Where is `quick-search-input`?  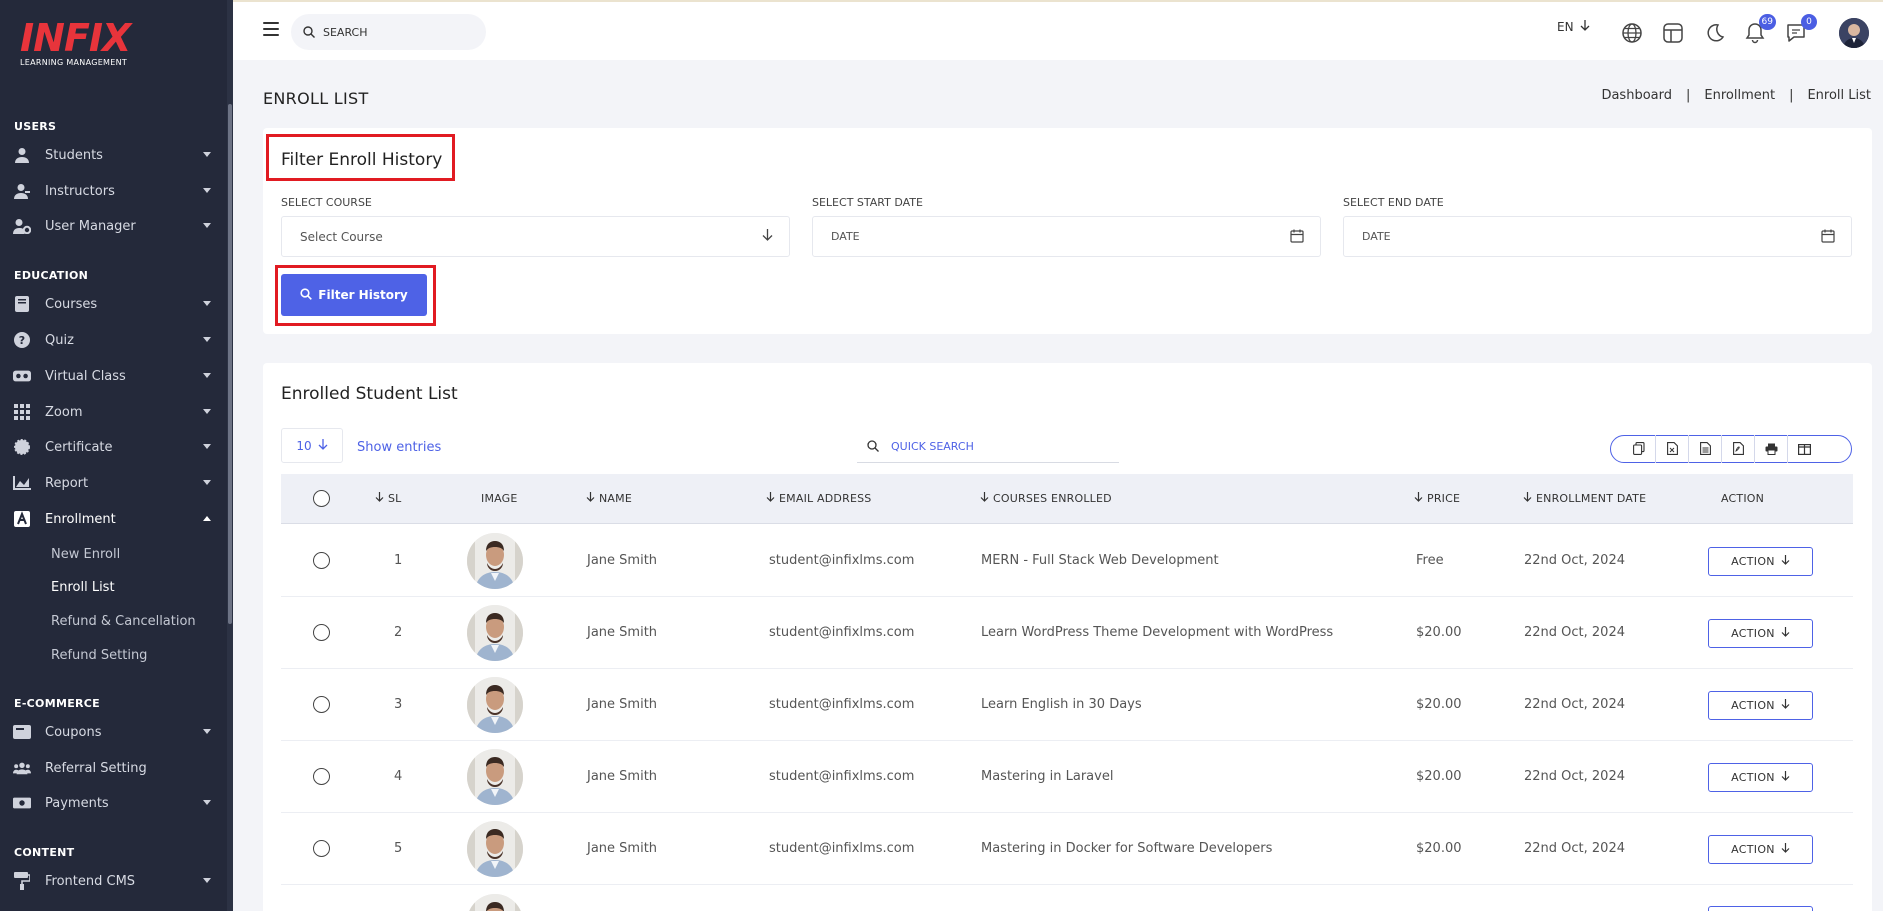 quick-search-input is located at coordinates (991, 446).